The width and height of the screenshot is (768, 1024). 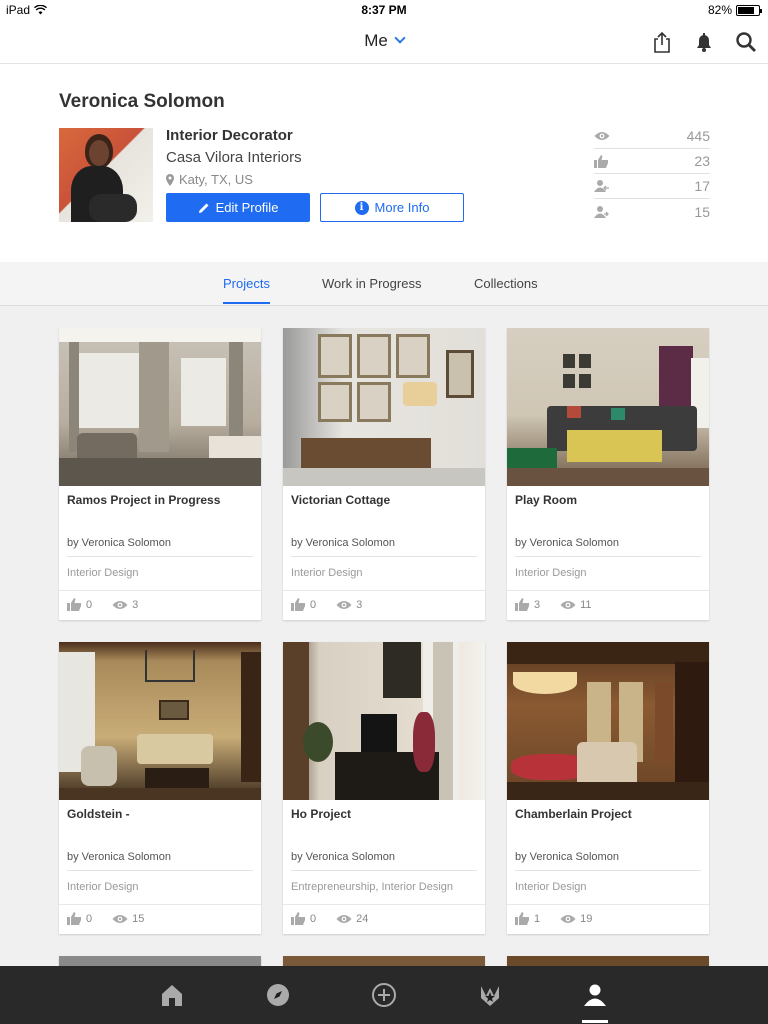 What do you see at coordinates (702, 186) in the screenshot?
I see `stat-value: 17` at bounding box center [702, 186].